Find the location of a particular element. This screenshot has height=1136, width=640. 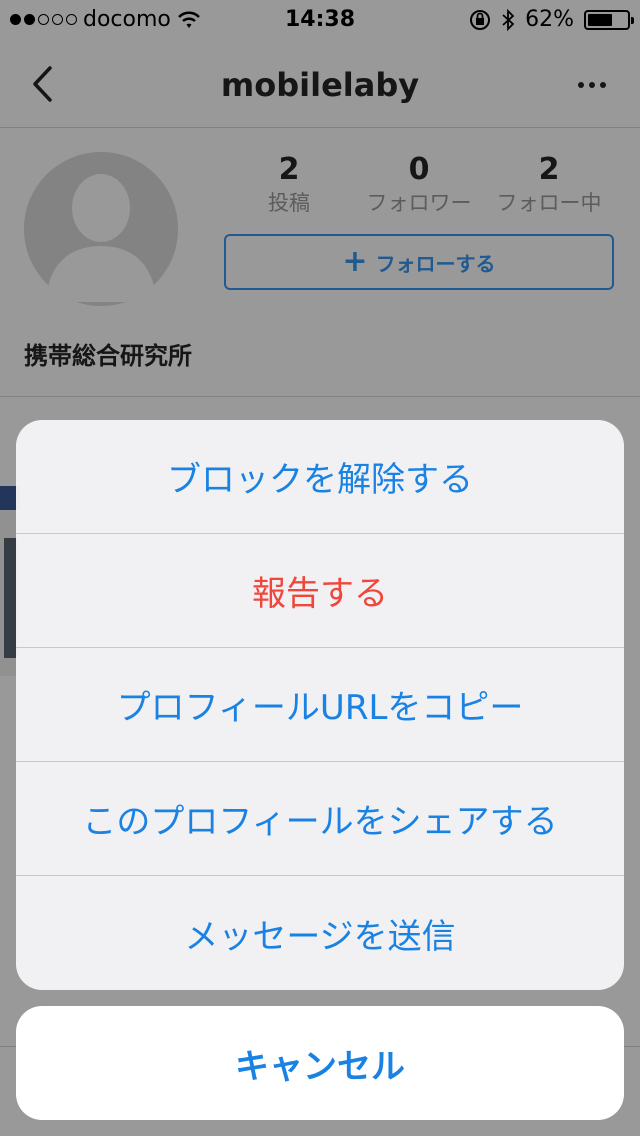

cancel-button: キャンセル is located at coordinates (320, 1063).